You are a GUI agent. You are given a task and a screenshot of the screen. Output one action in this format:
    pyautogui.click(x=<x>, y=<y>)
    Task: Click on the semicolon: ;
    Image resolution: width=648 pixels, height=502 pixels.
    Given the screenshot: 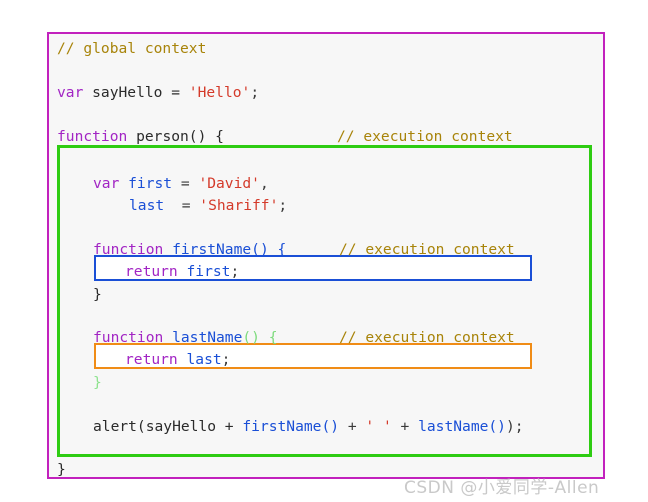 What is the action you would take?
    pyautogui.click(x=255, y=92)
    